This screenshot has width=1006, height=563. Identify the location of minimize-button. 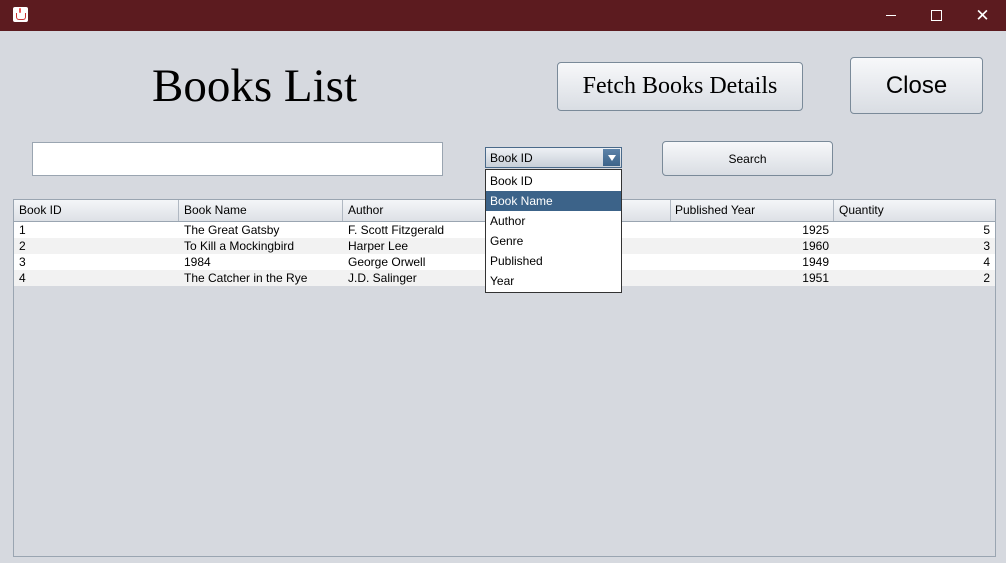
(890, 15).